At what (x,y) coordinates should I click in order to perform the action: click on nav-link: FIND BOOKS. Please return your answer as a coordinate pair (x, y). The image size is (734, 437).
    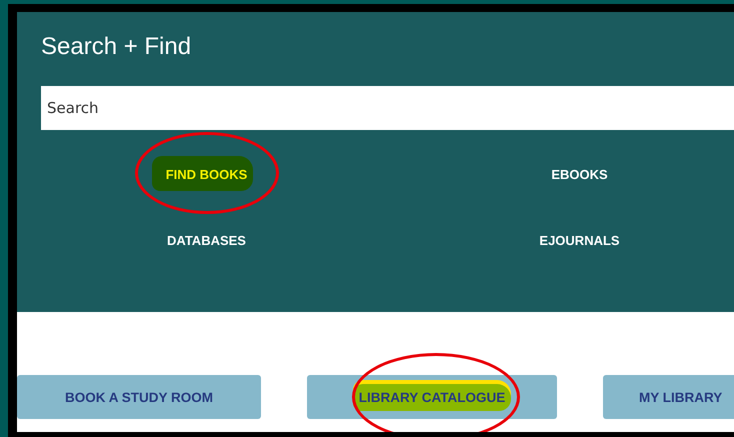
    Looking at the image, I should click on (207, 174).